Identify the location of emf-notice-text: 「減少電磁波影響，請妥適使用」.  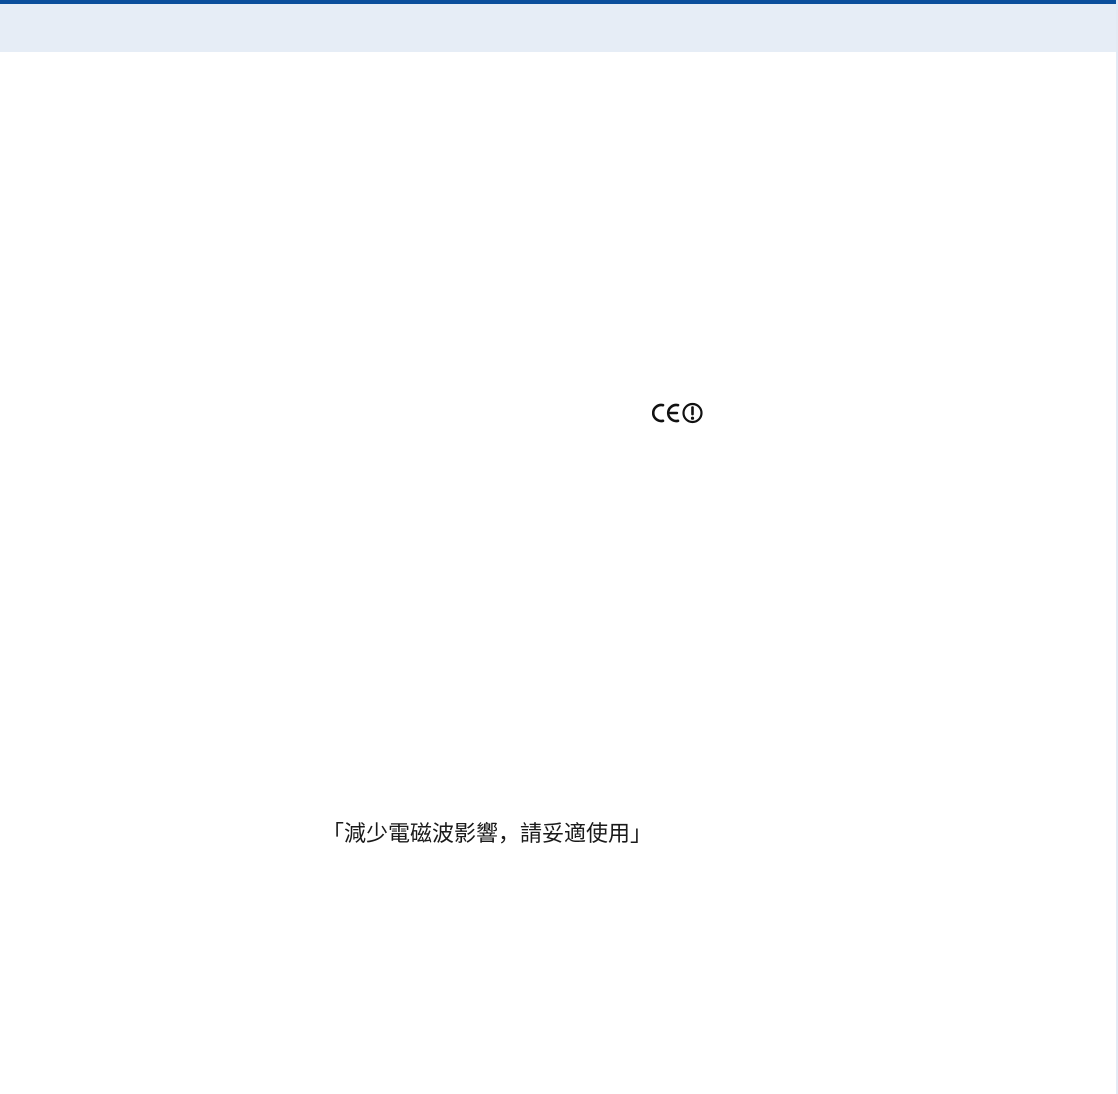
(487, 834).